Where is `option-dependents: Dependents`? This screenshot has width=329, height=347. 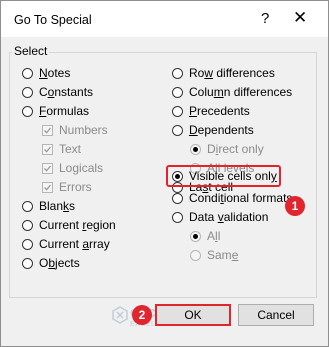 option-dependents: Dependents is located at coordinates (213, 130).